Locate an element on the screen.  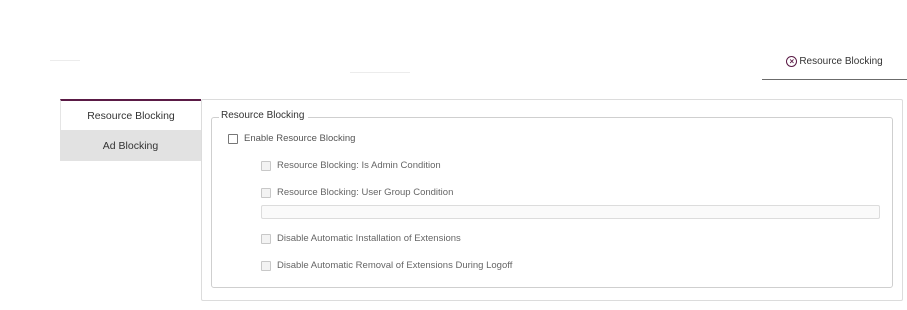
side-tab-label: Ad Blocking is located at coordinates (130, 145).